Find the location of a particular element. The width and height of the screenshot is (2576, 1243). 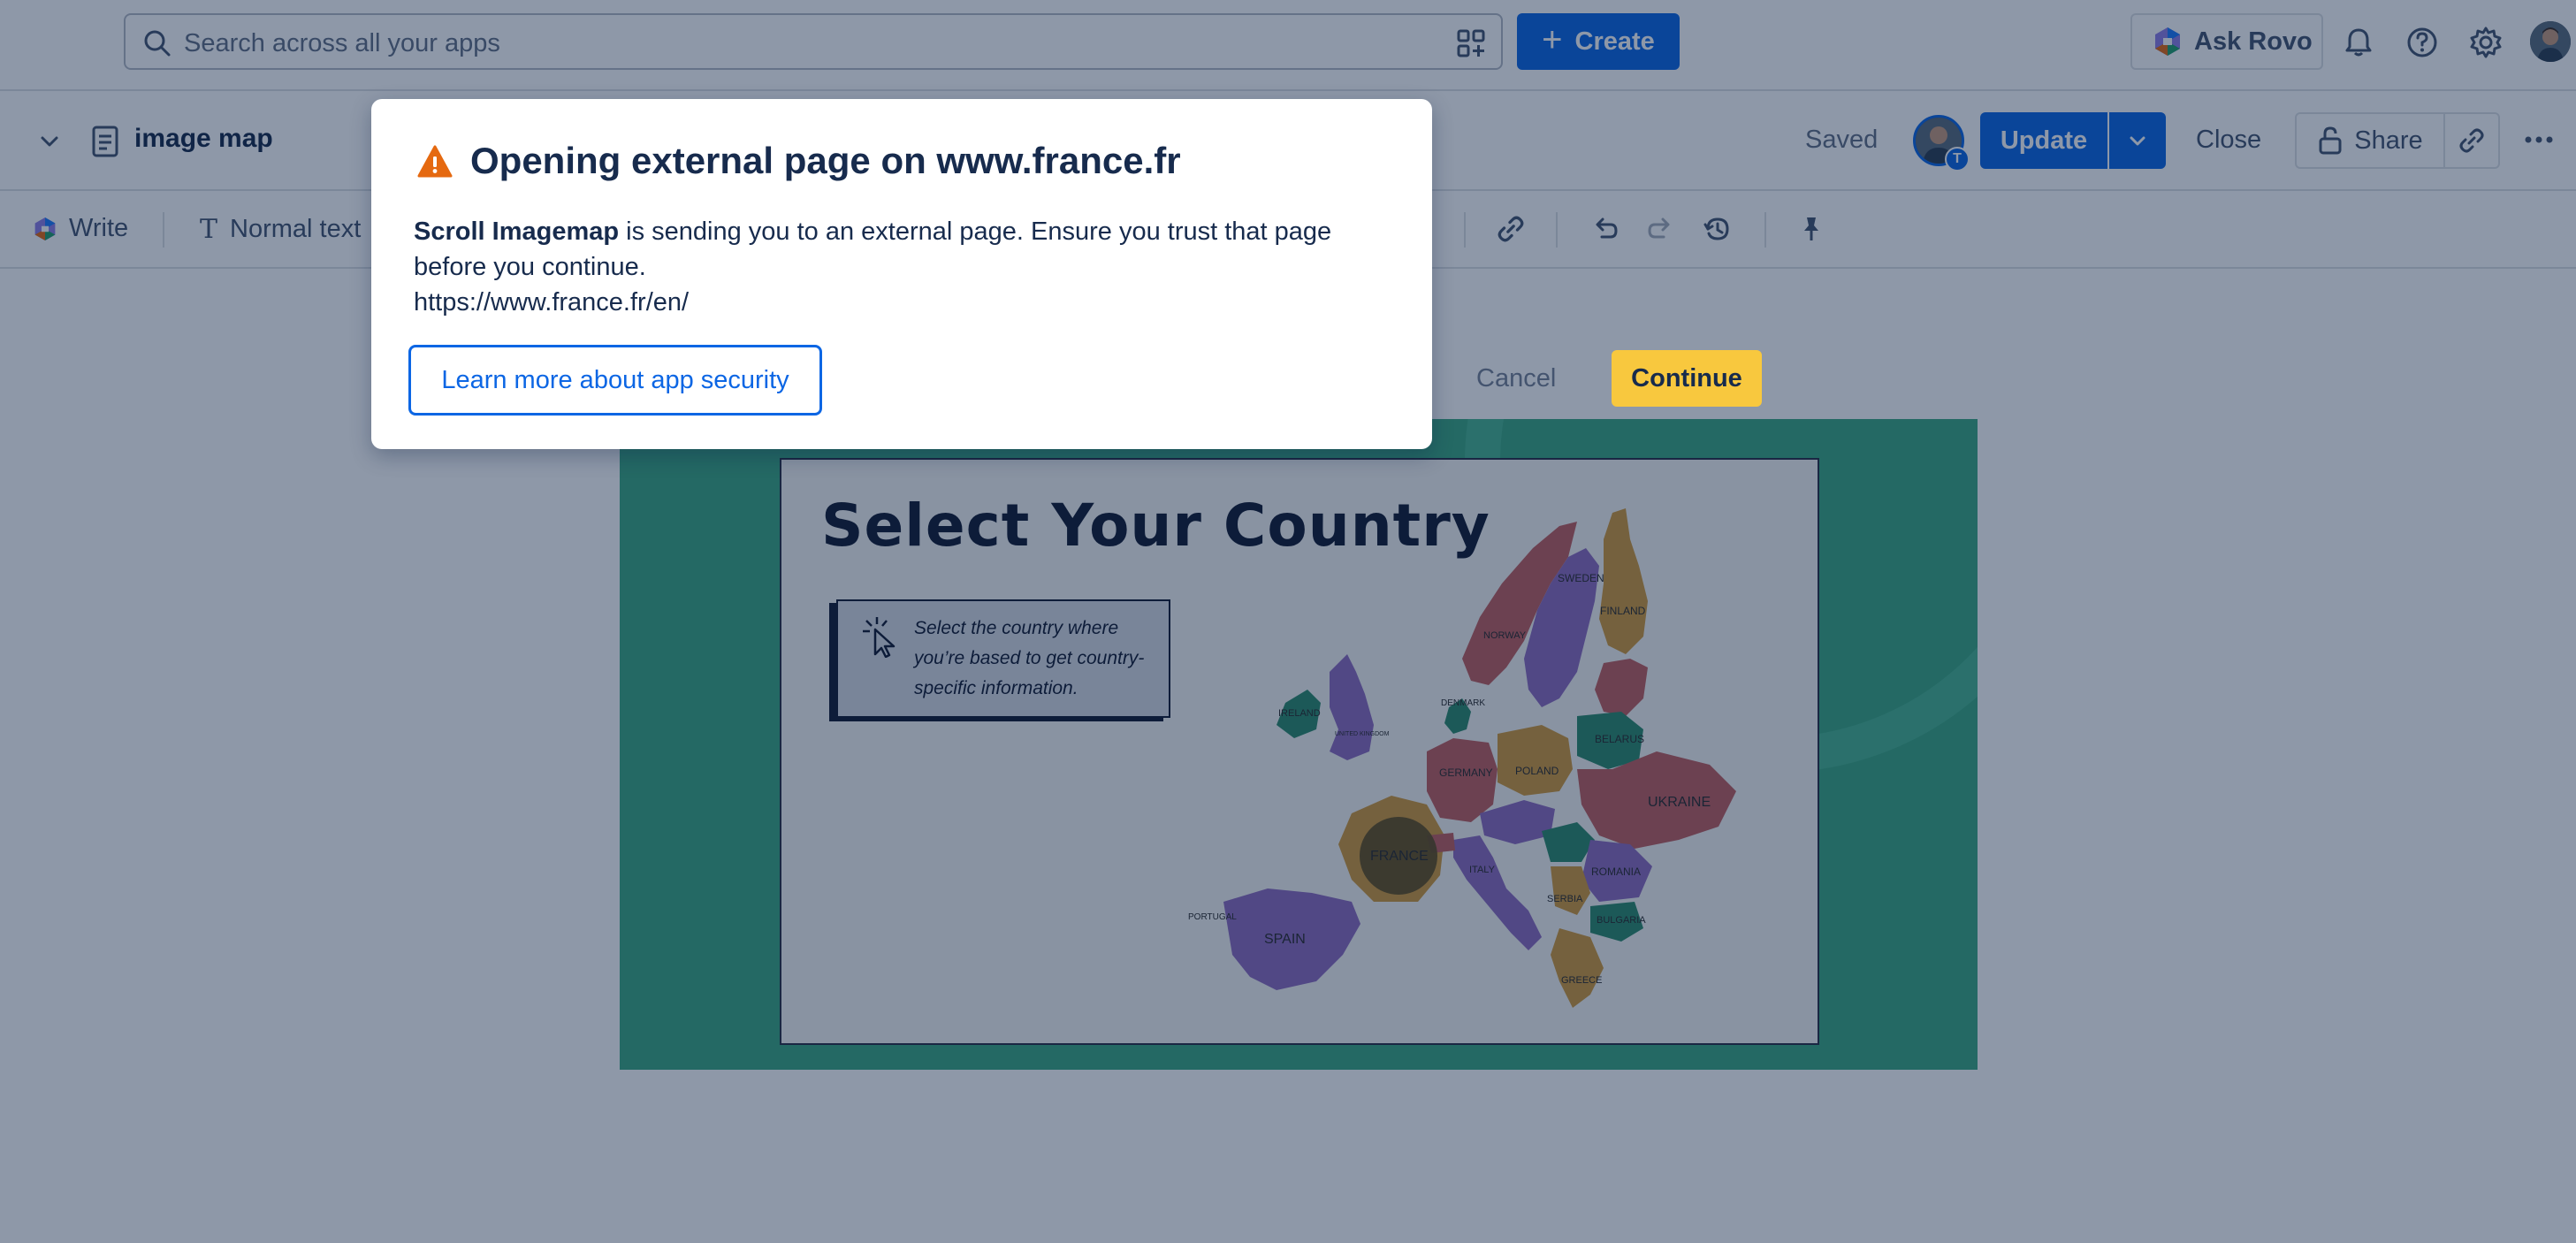

external-url: https://www.france.fr/en/ is located at coordinates (552, 302).